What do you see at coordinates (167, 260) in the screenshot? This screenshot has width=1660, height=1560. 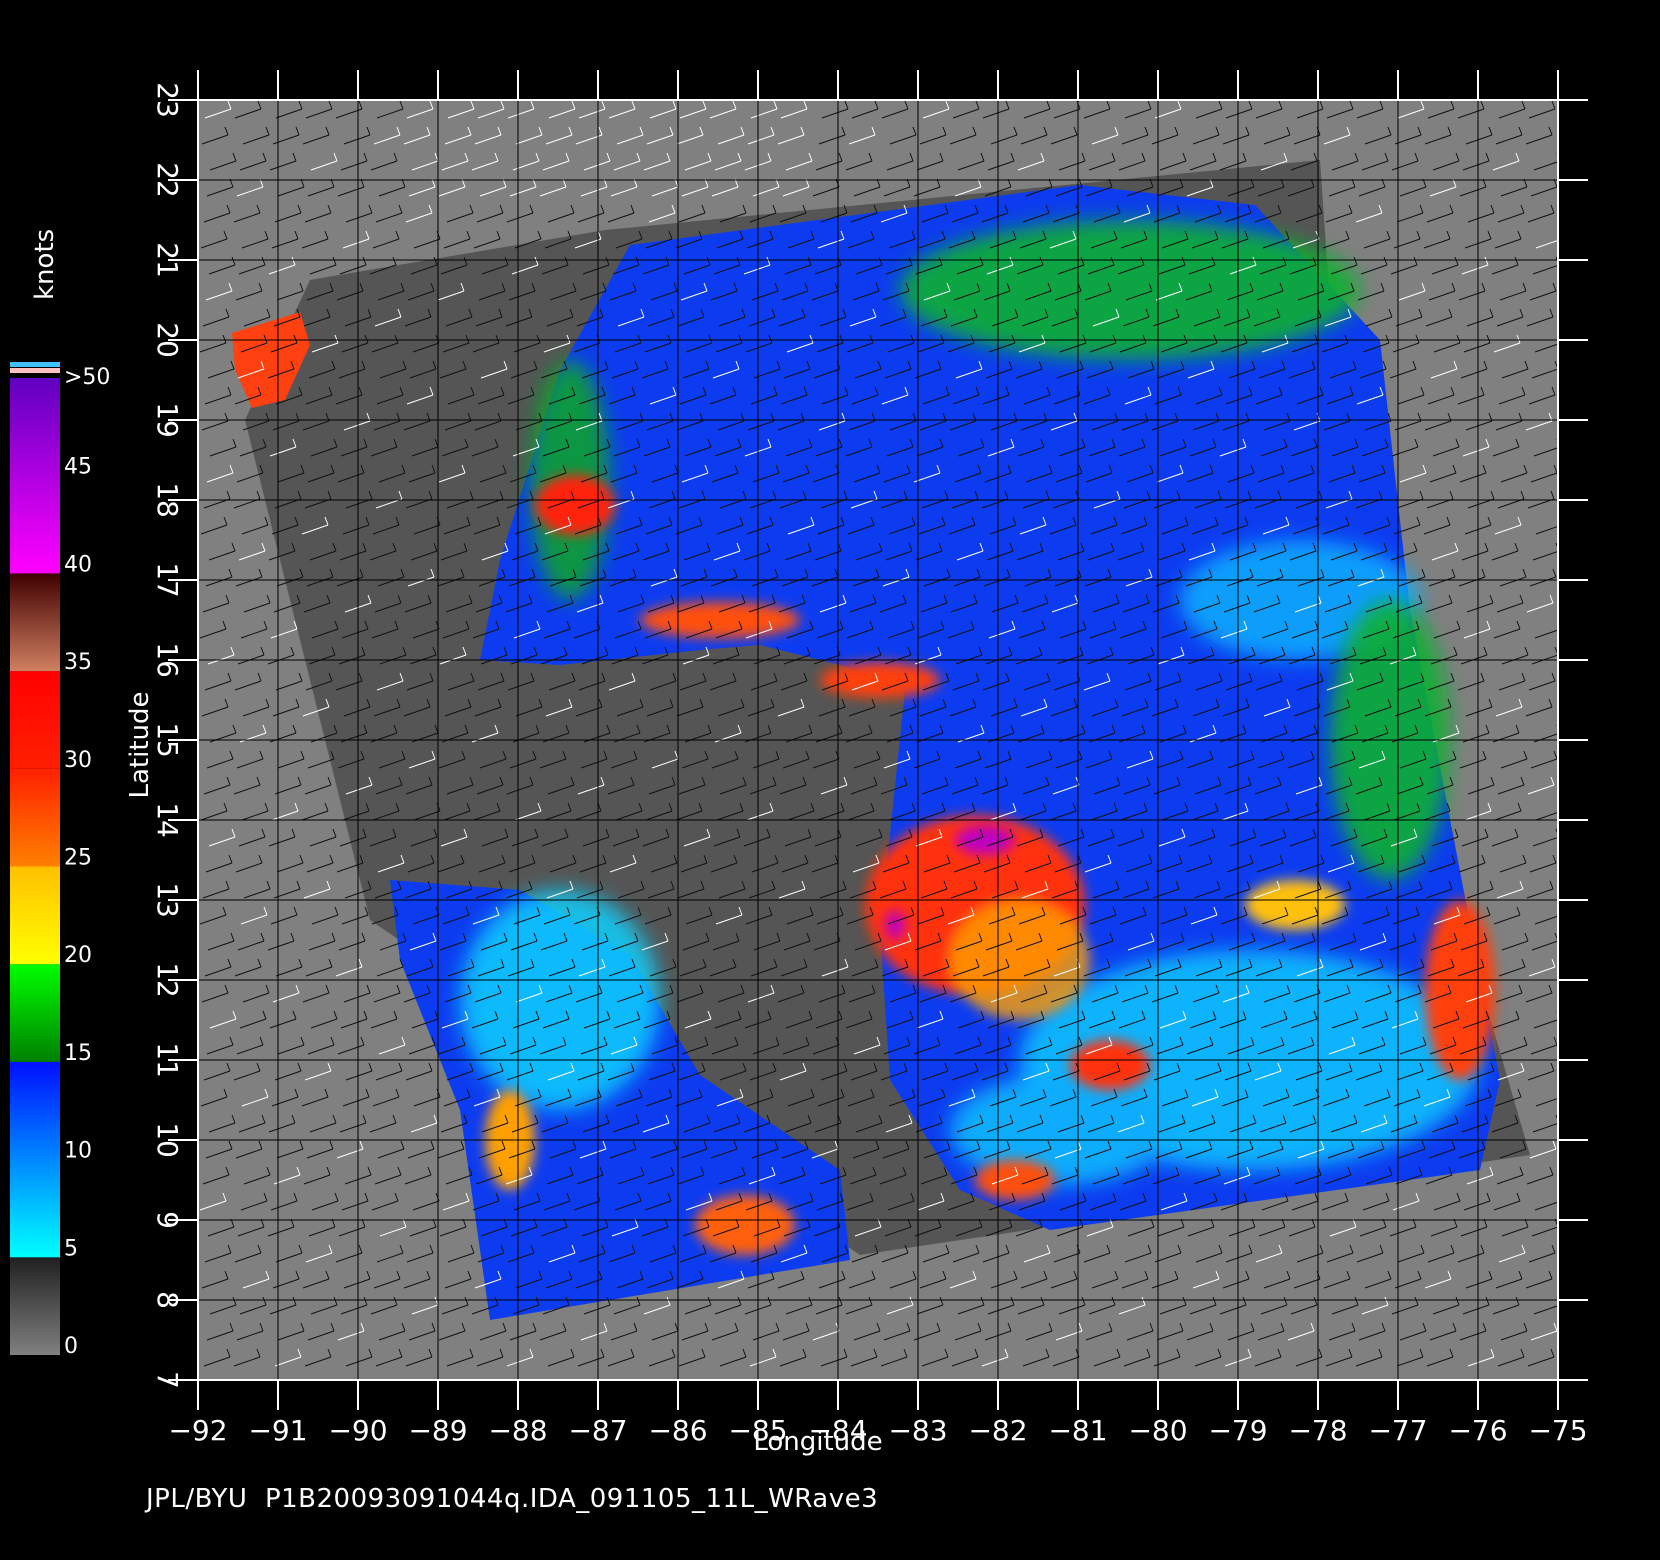 I see `y-tick-label: 21` at bounding box center [167, 260].